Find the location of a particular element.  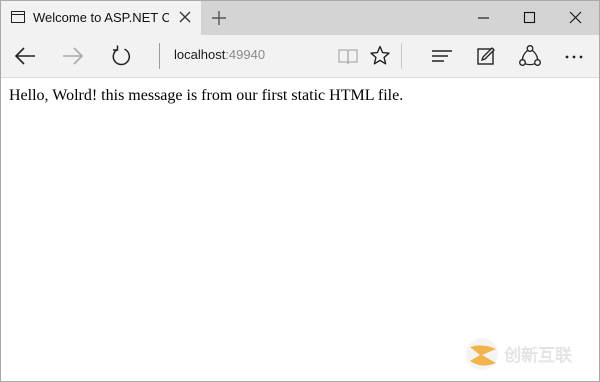

star-icon is located at coordinates (380, 56).